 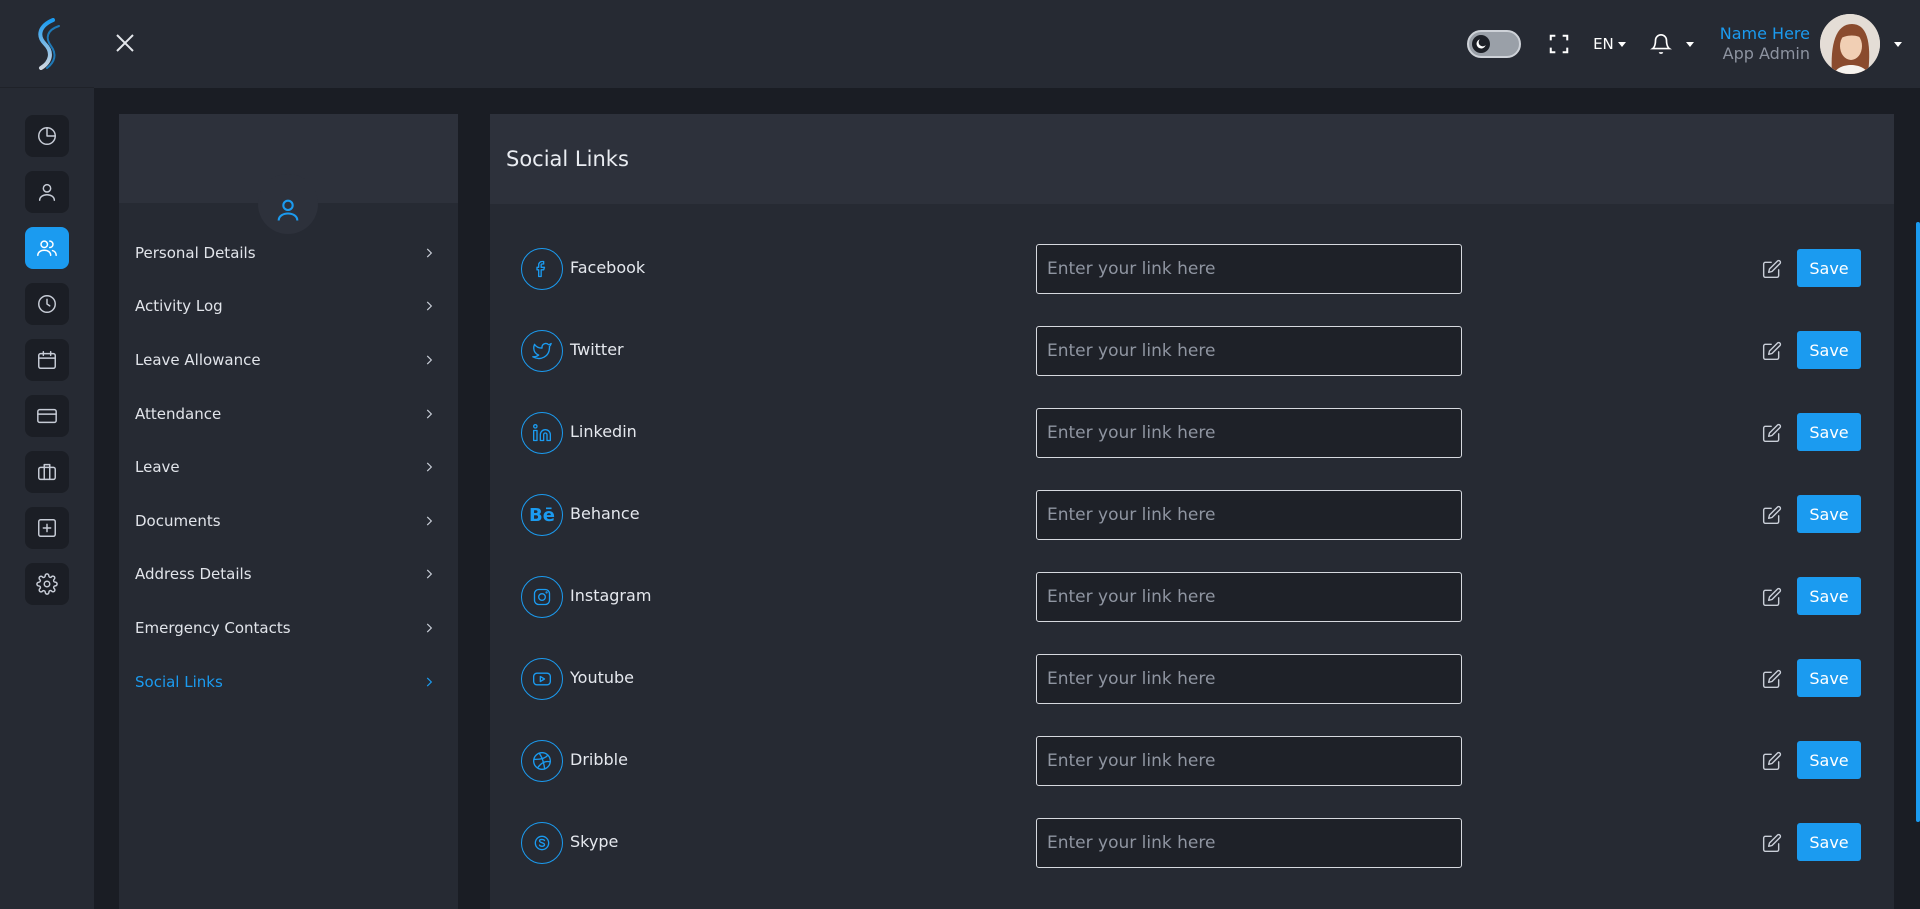 I want to click on behance-icon: Bē, so click(x=542, y=515).